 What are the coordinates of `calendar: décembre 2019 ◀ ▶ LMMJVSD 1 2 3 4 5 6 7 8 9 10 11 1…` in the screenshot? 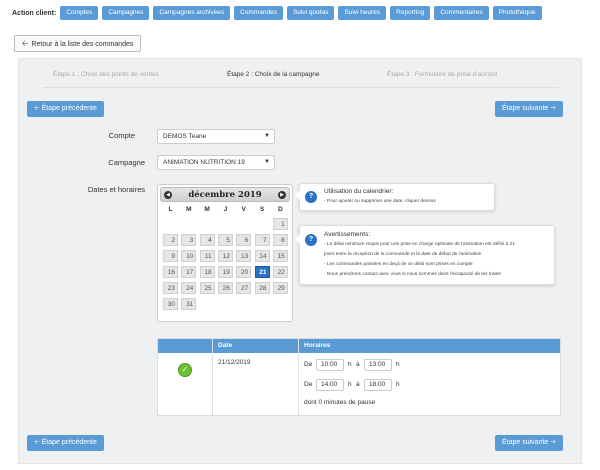 It's located at (225, 253).